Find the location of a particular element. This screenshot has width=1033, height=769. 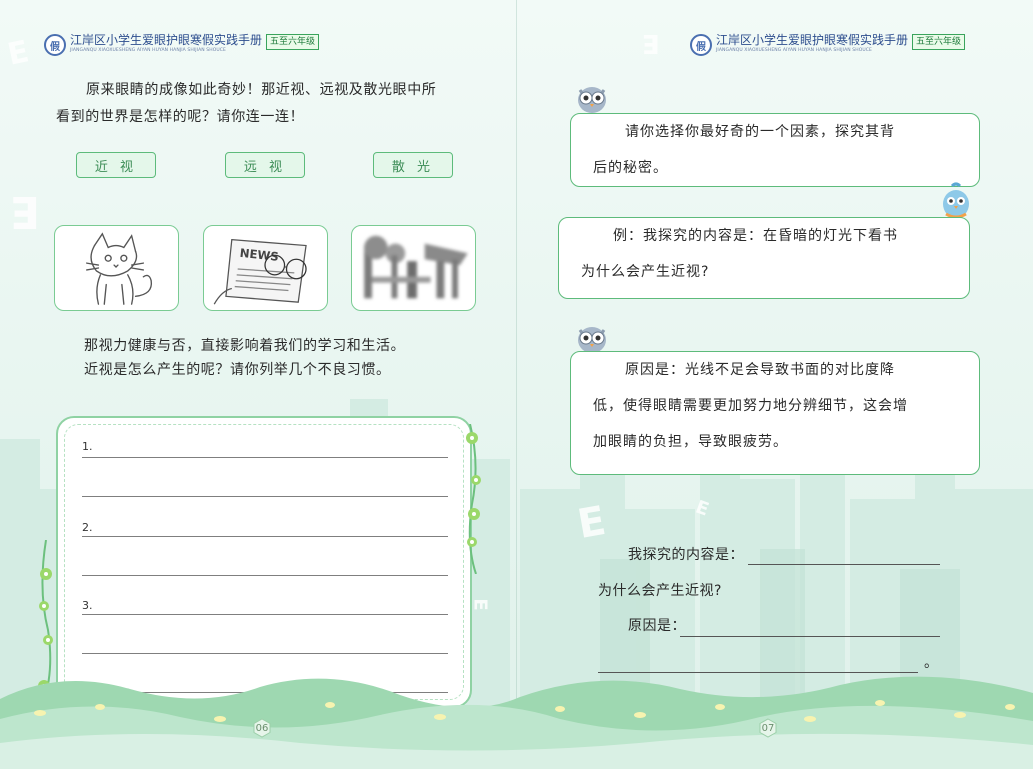

bubble-text: 例：我探究的内容是：在昏暗的灯光下看书 is located at coordinates (755, 236).